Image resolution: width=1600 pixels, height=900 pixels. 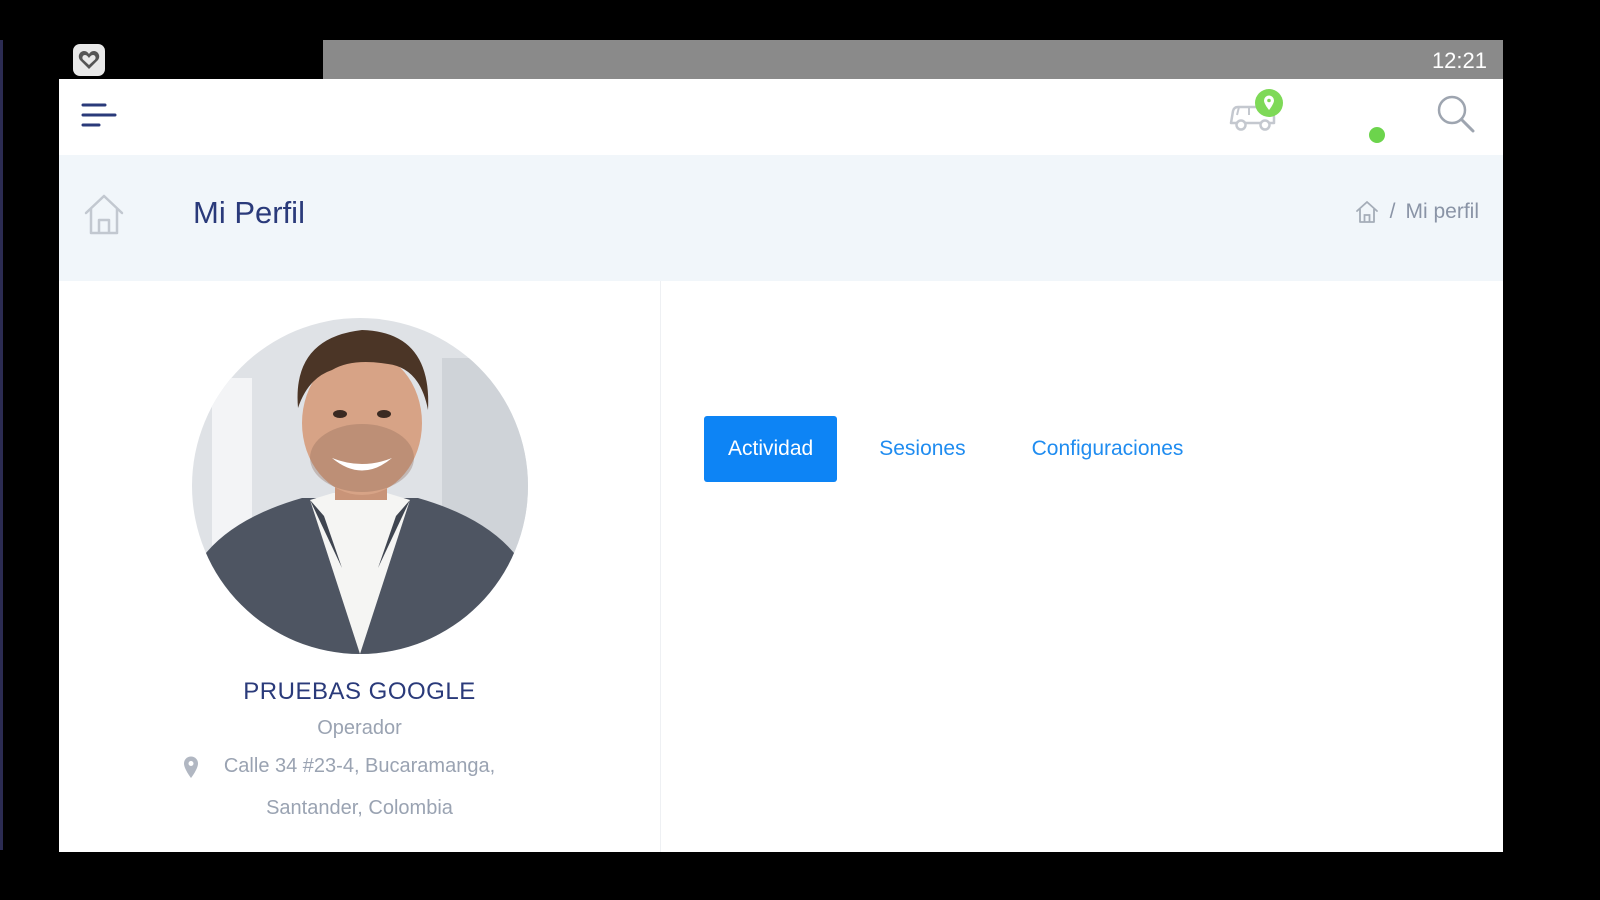 I want to click on breadcrumb: / Mi perfil, so click(x=1416, y=212).